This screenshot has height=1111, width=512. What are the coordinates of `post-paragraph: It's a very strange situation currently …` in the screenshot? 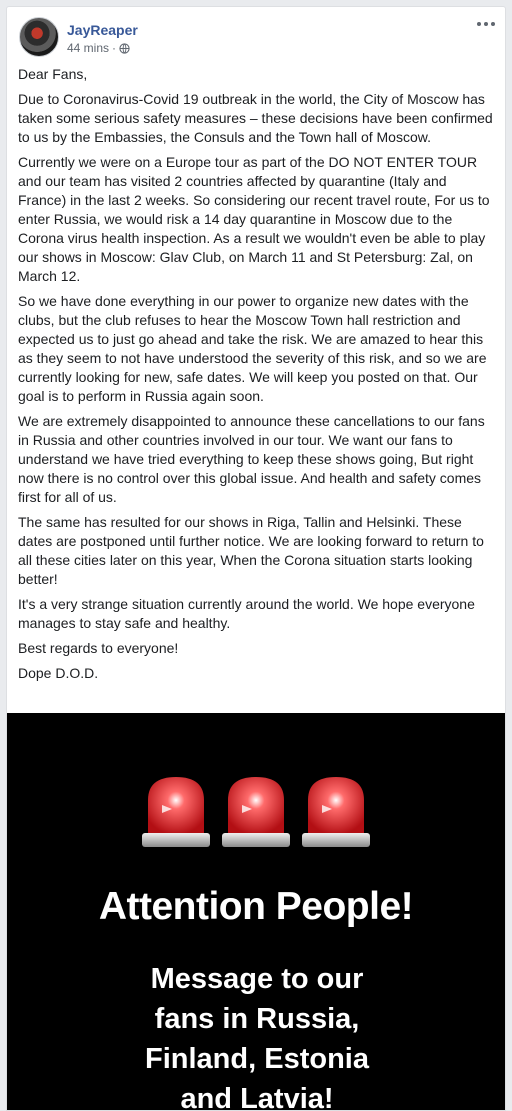 It's located at (246, 613).